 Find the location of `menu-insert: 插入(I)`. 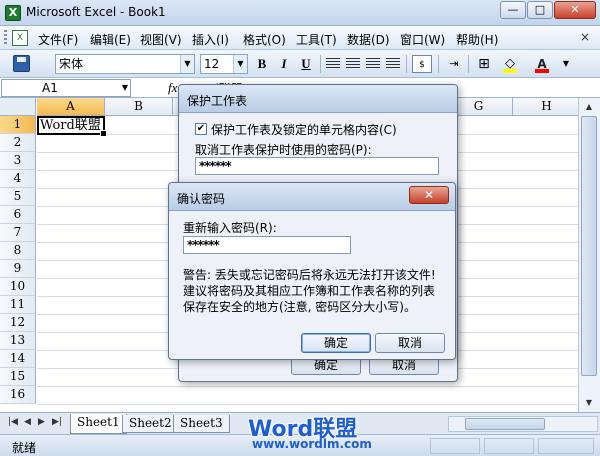

menu-insert: 插入(I) is located at coordinates (210, 39).